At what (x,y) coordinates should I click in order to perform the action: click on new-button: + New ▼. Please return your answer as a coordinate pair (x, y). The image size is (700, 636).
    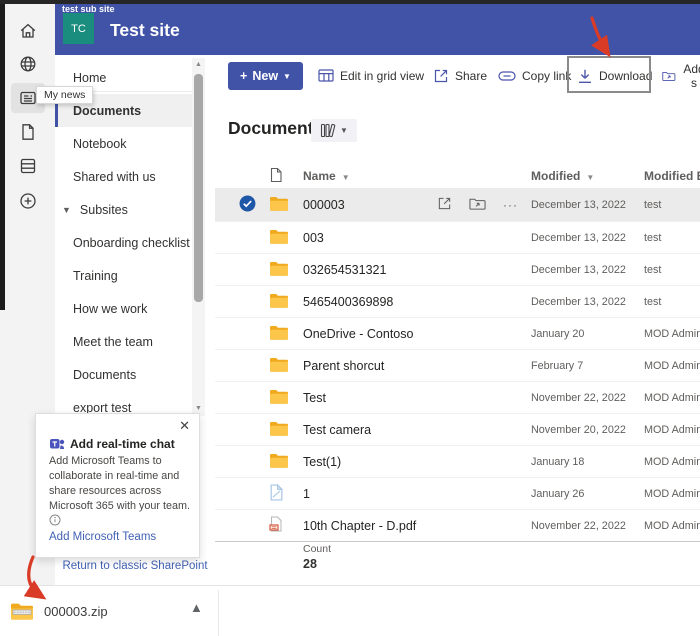
    Looking at the image, I should click on (265, 76).